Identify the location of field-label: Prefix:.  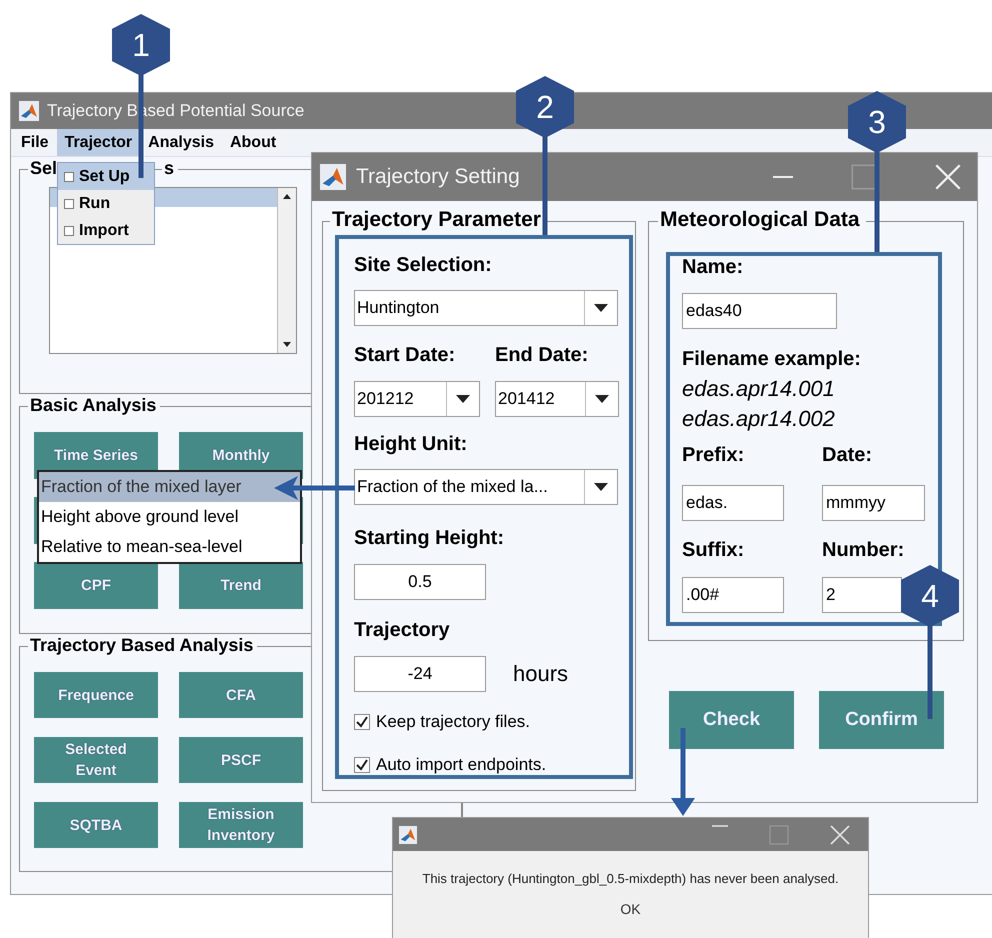
(714, 455).